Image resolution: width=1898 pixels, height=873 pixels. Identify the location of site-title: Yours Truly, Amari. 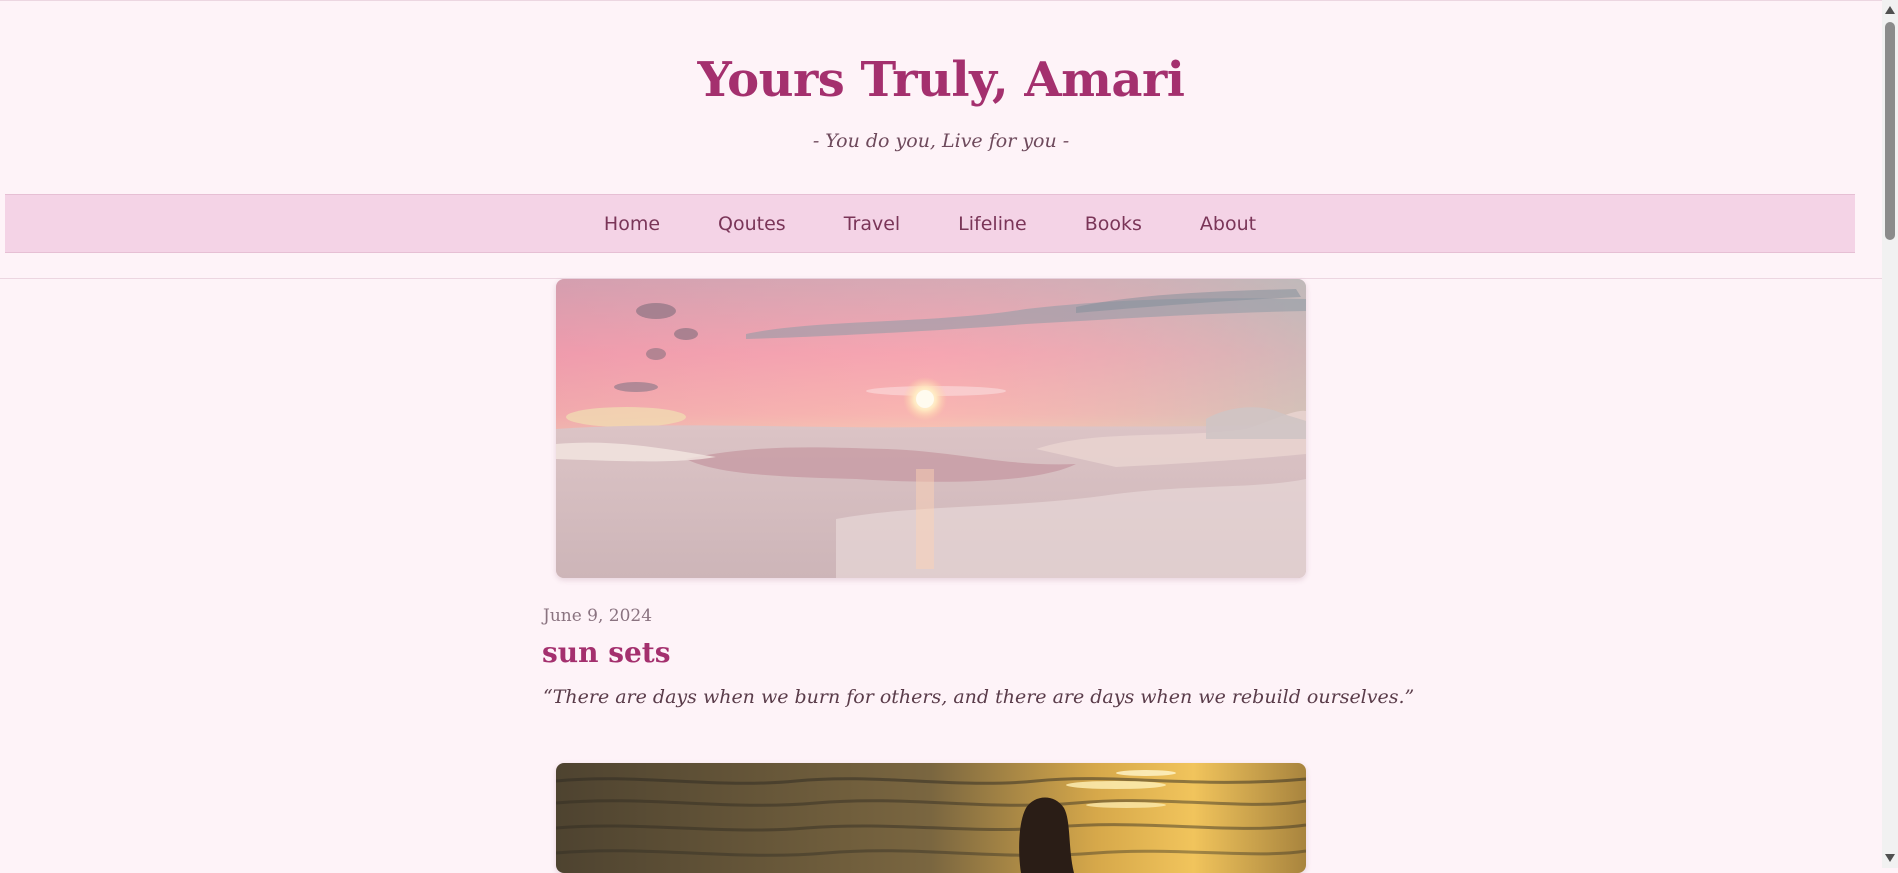
(941, 80).